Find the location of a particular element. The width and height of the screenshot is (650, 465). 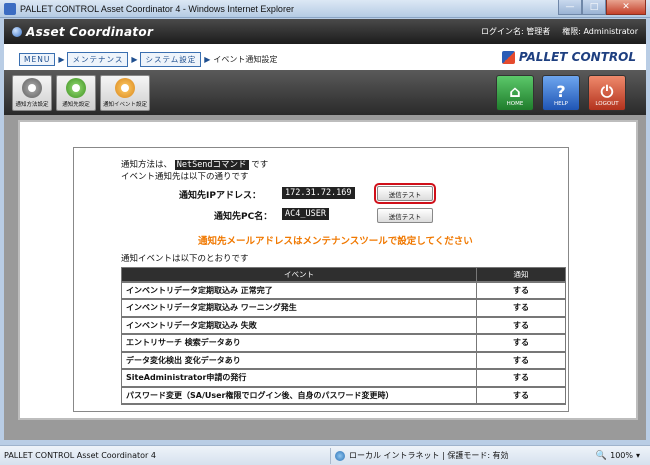

col-header-event: イベント is located at coordinates (299, 274).